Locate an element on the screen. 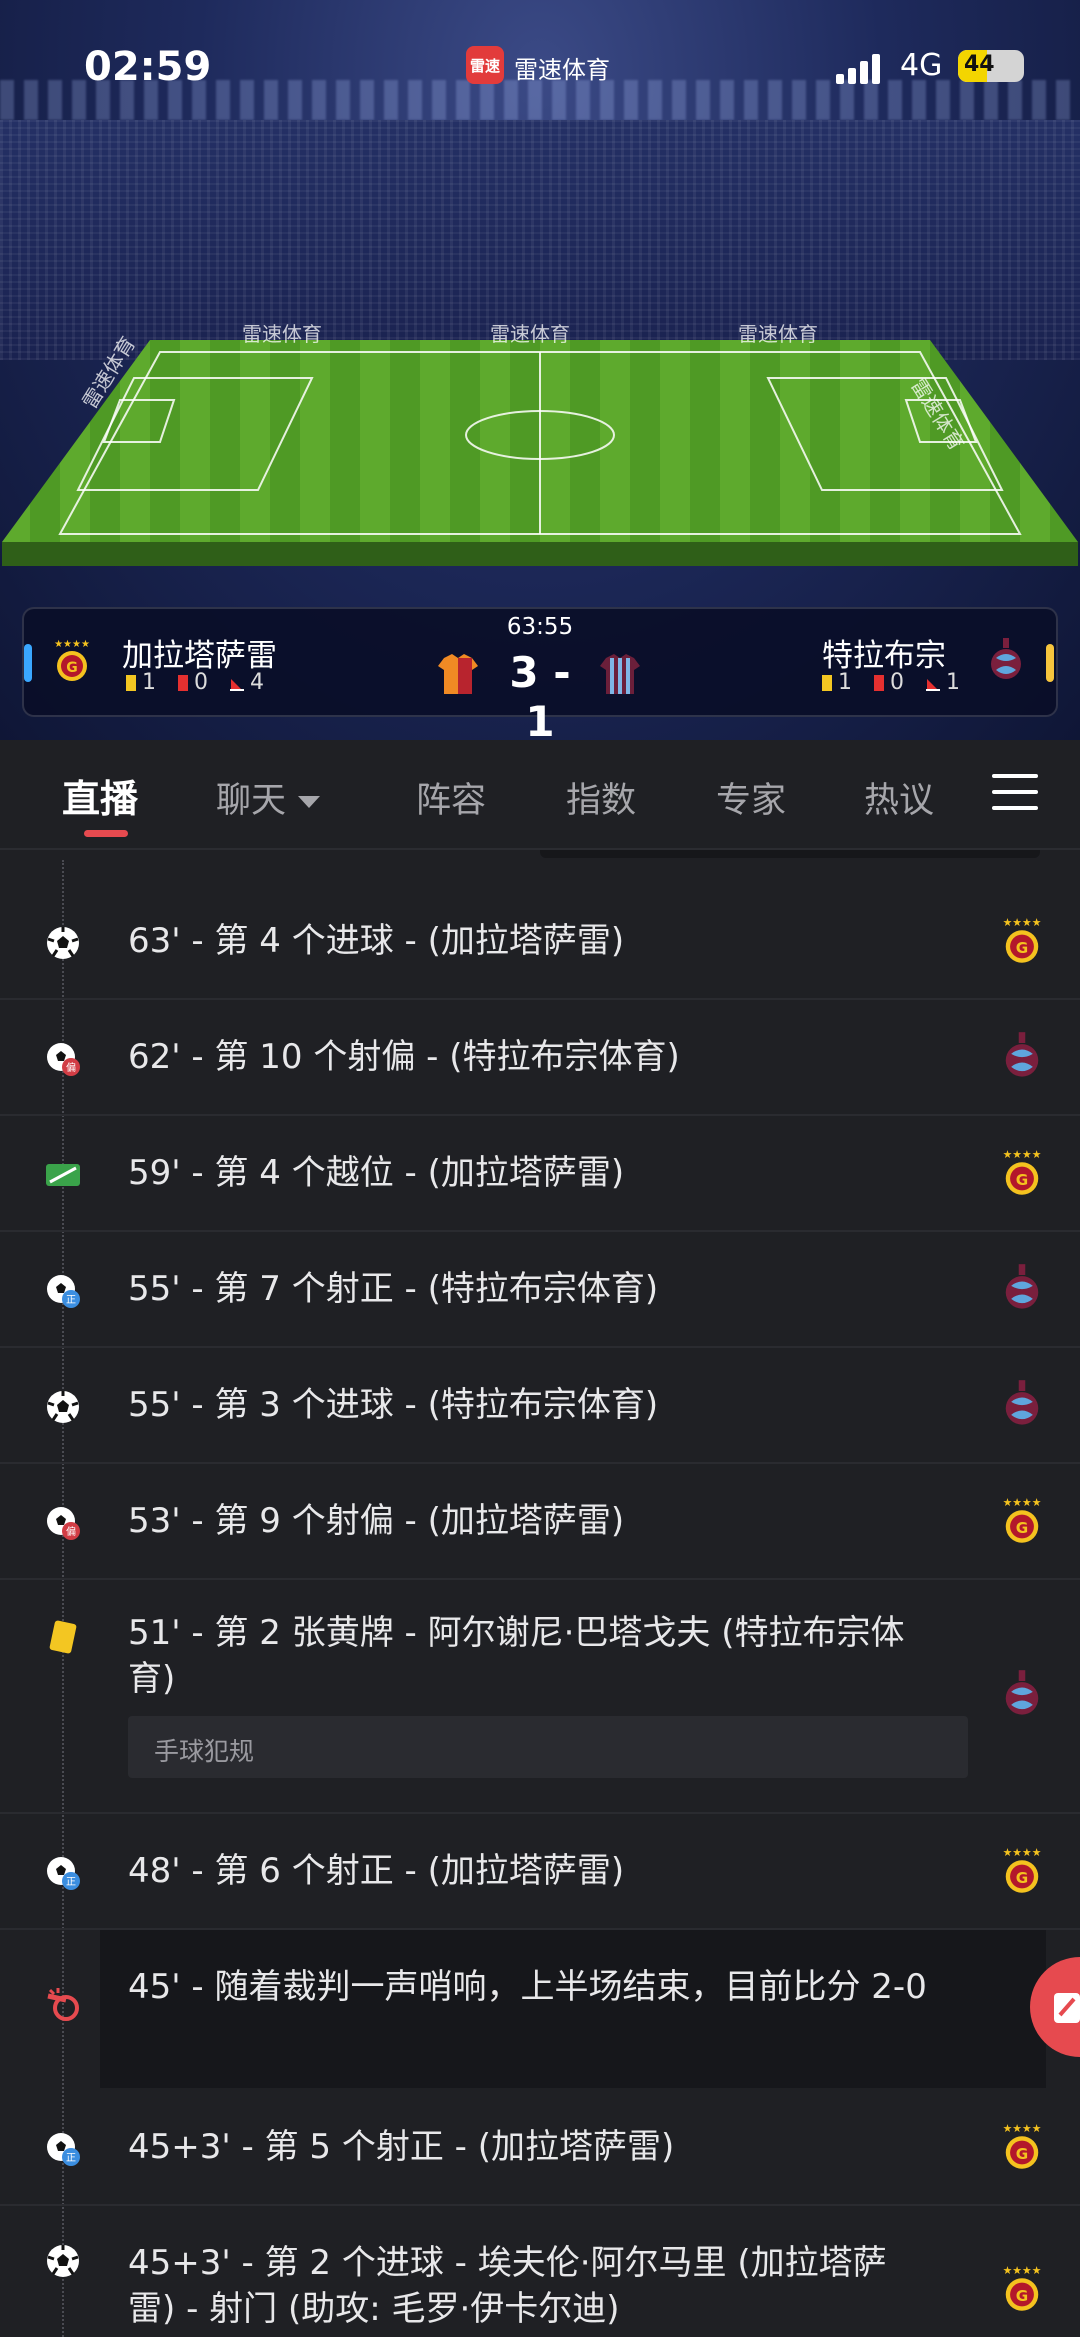 The image size is (1080, 2337). event-text: 55' - 第 3 个进球 - (特拉布宗体育) is located at coordinates (393, 1405).